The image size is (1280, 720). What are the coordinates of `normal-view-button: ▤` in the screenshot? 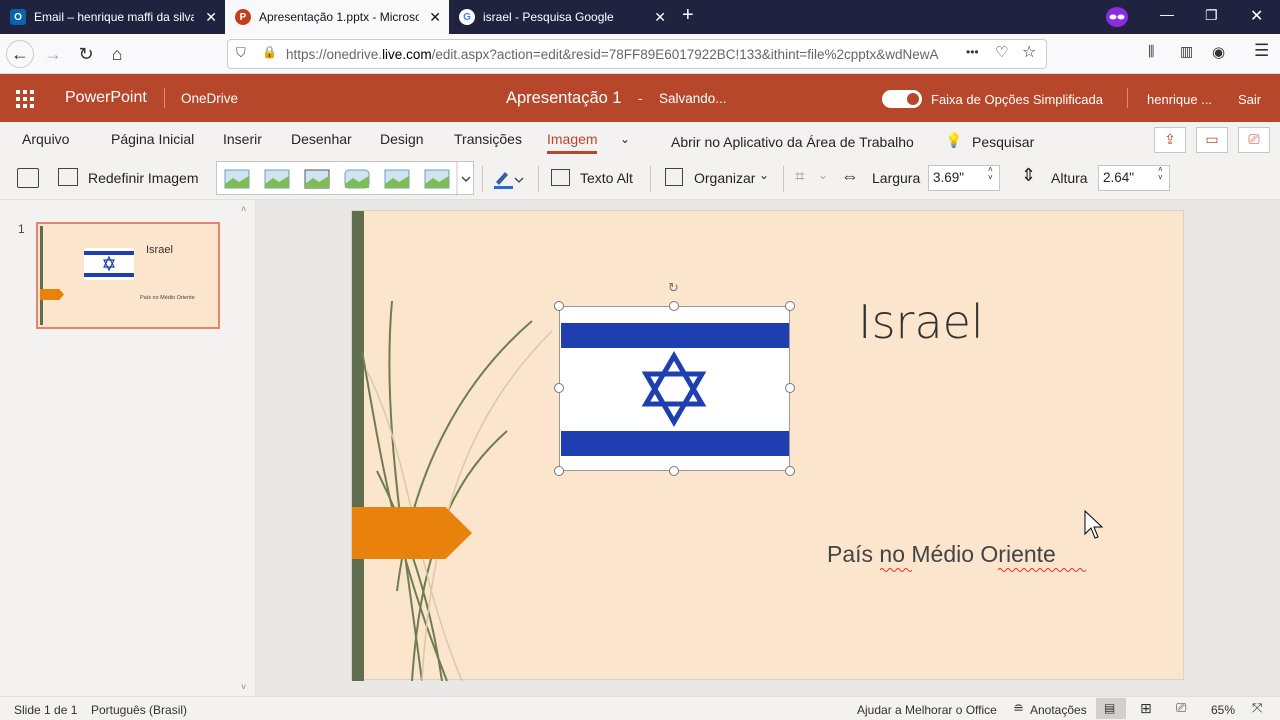 It's located at (1111, 708).